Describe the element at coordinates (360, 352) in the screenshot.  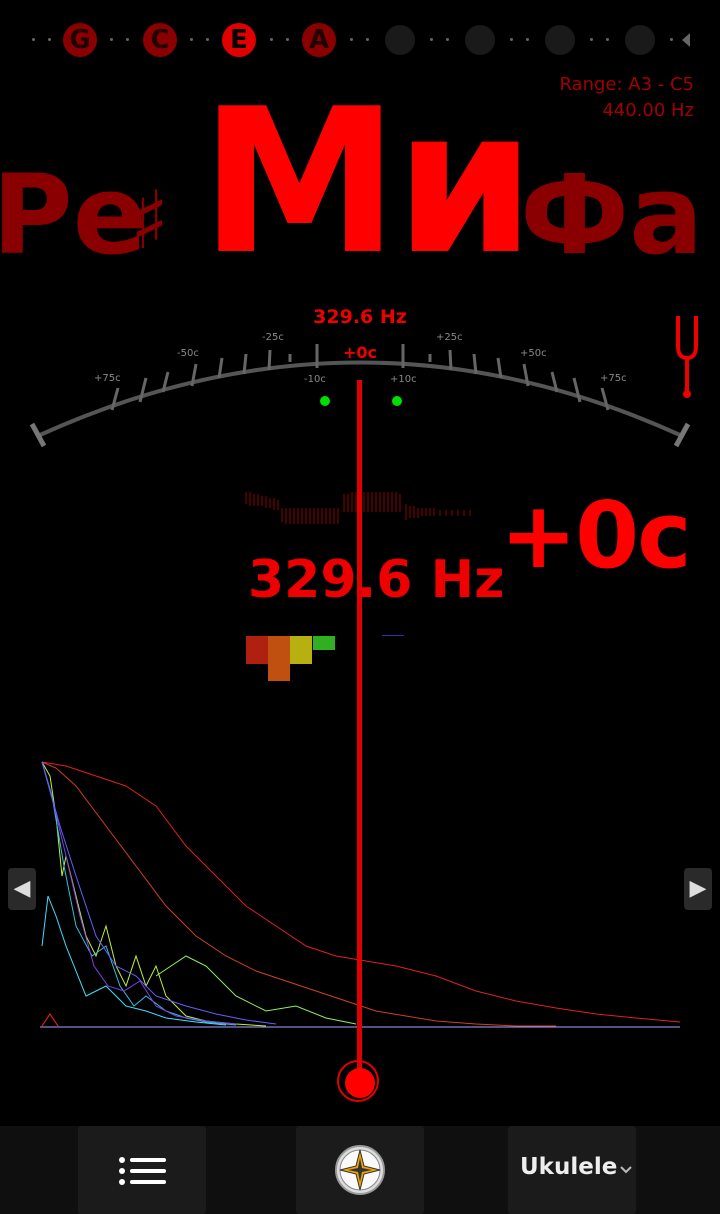
I see `meter-cents: +0c` at that location.